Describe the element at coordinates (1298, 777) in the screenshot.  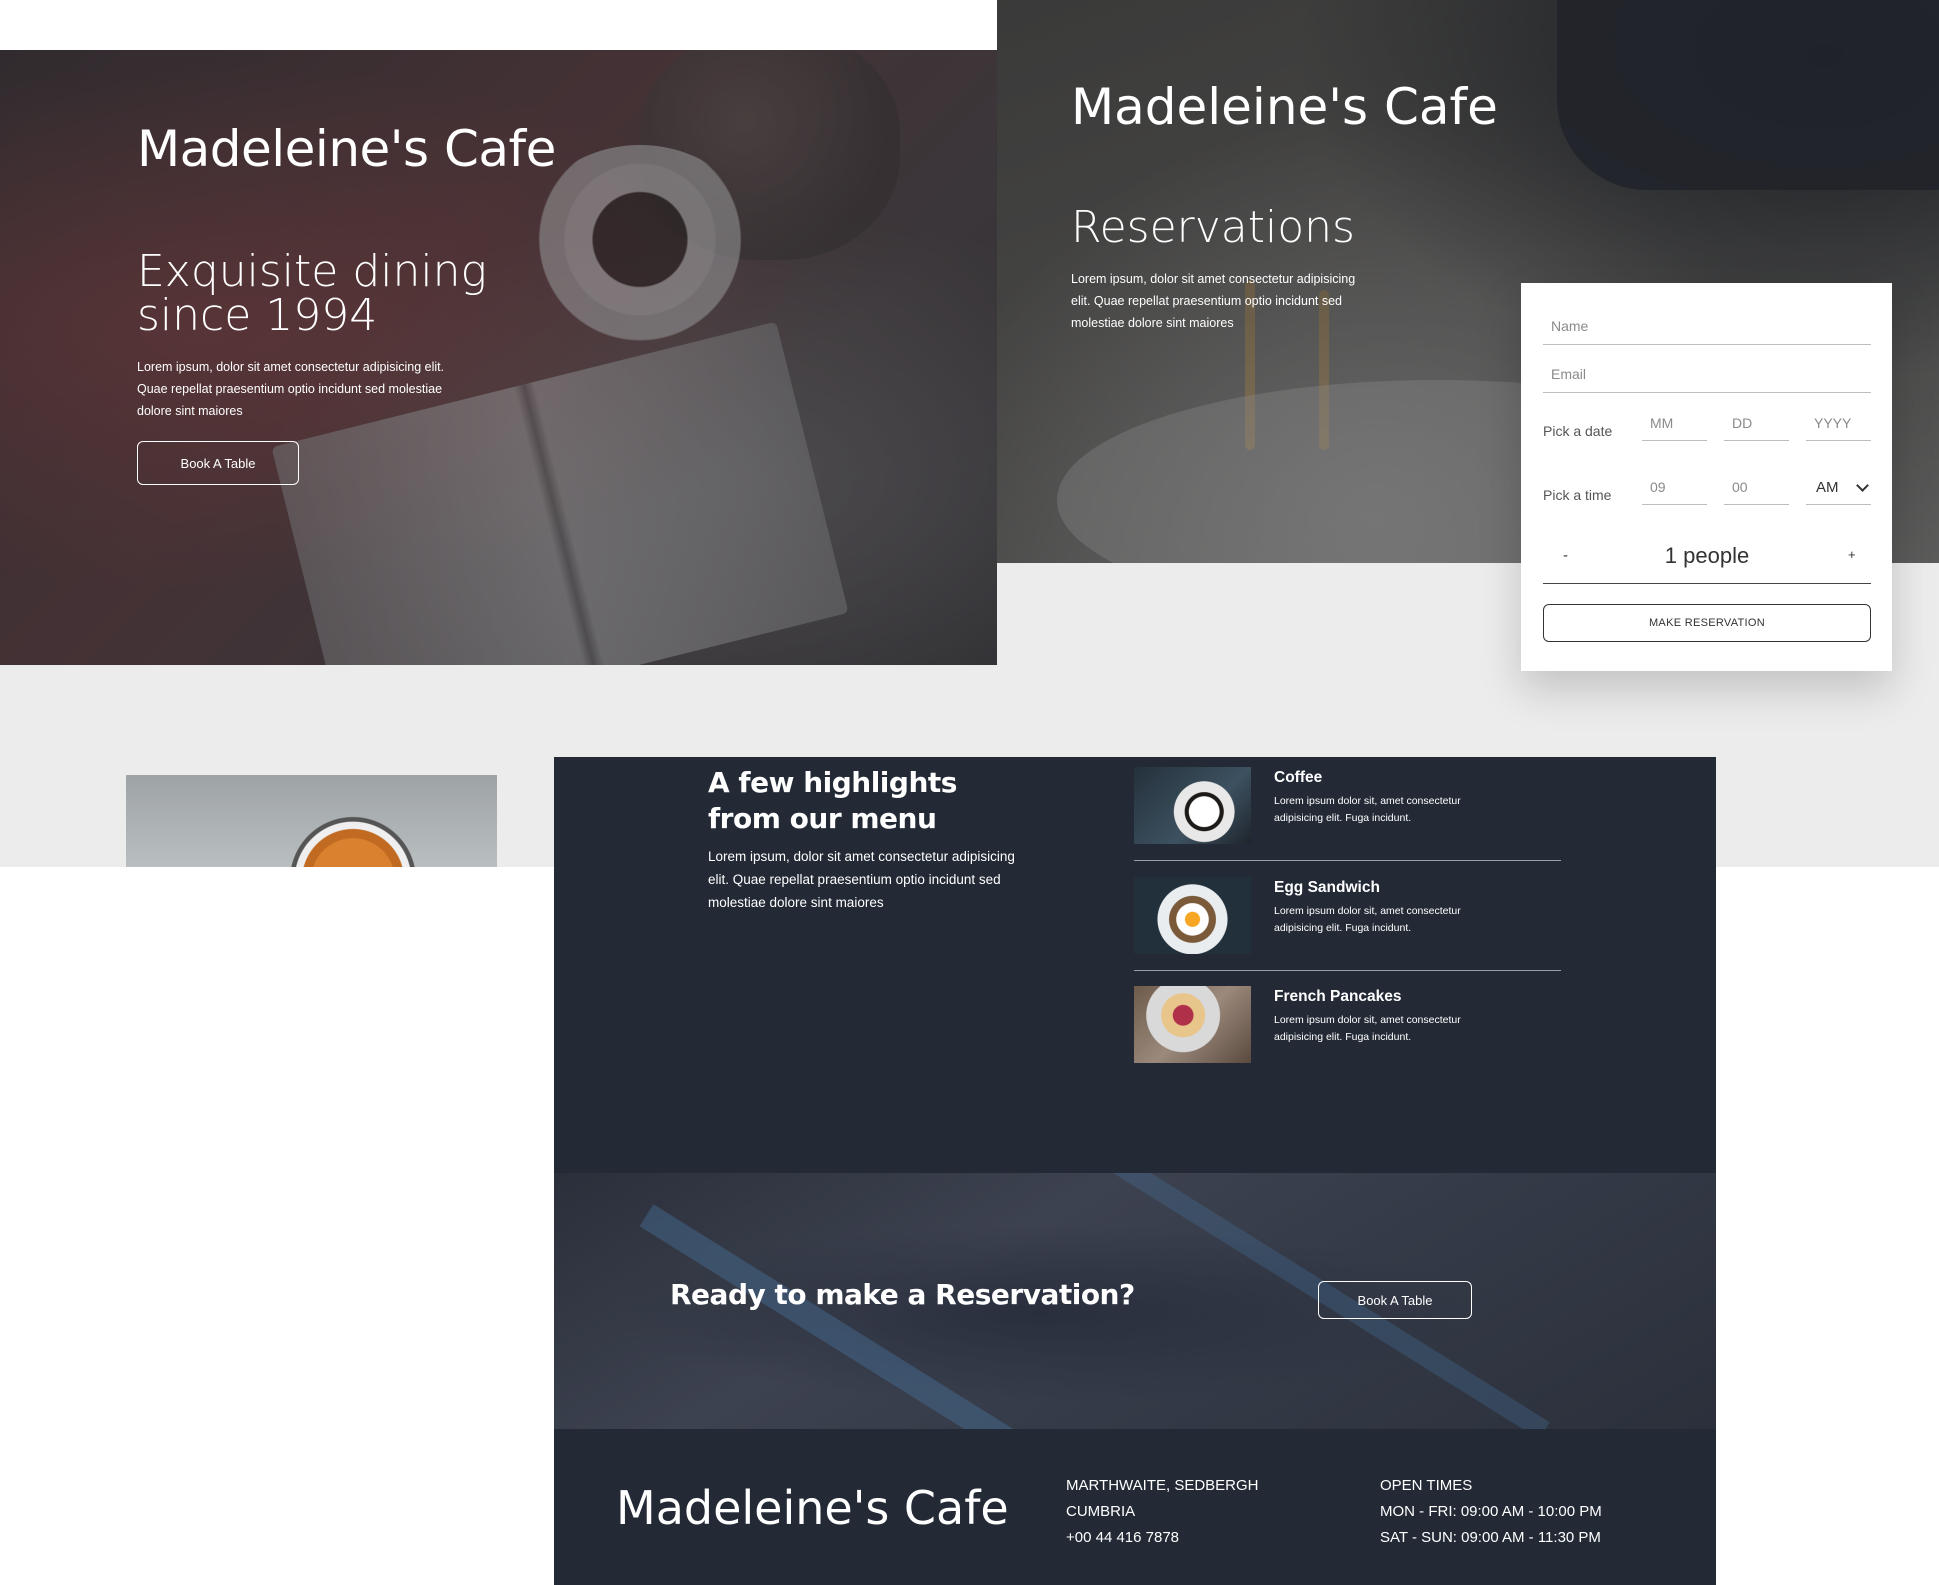
I see `menu-item-name: Coffee` at that location.